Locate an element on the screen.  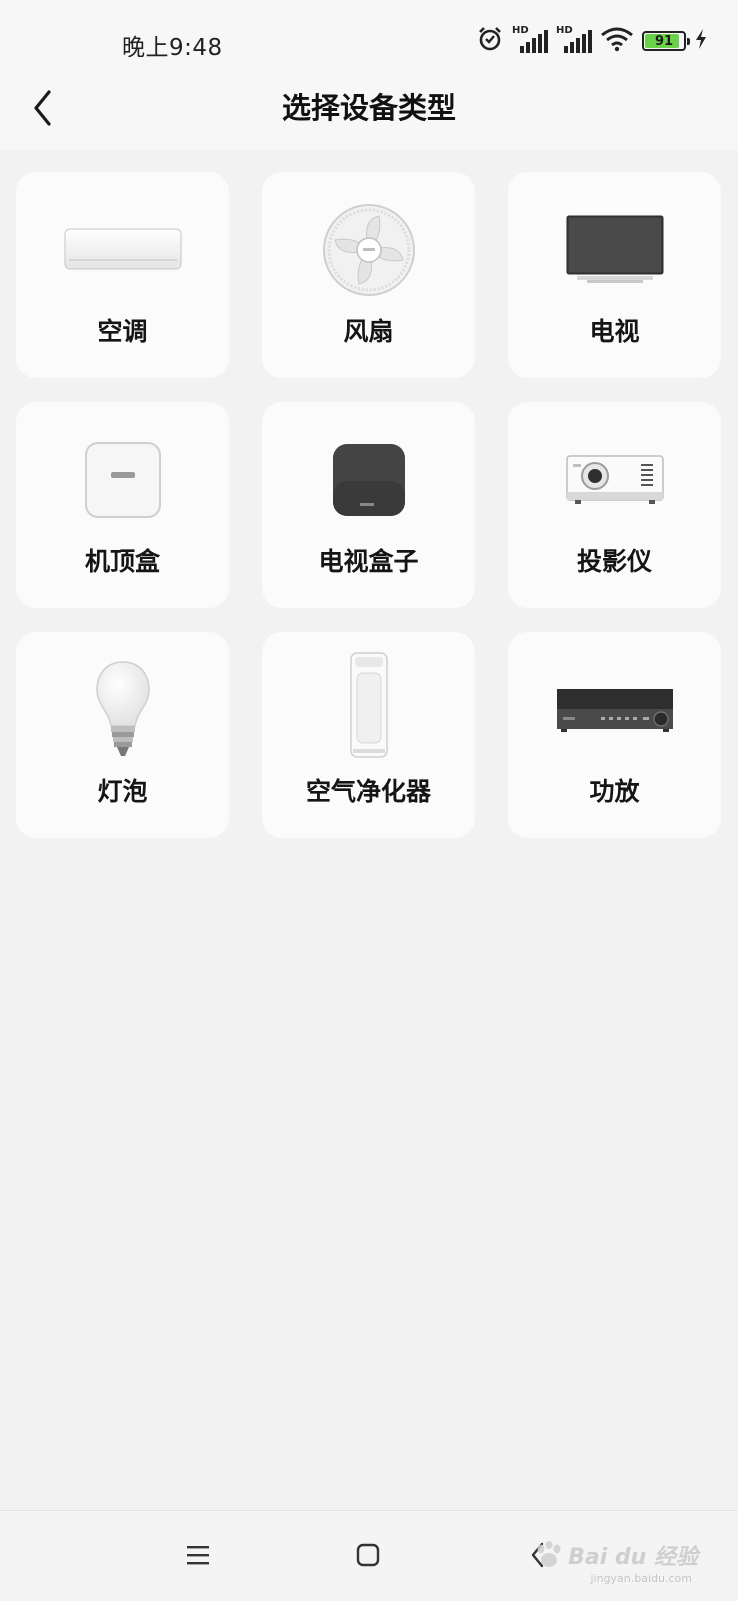
wifi-icon is located at coordinates (617, 41).